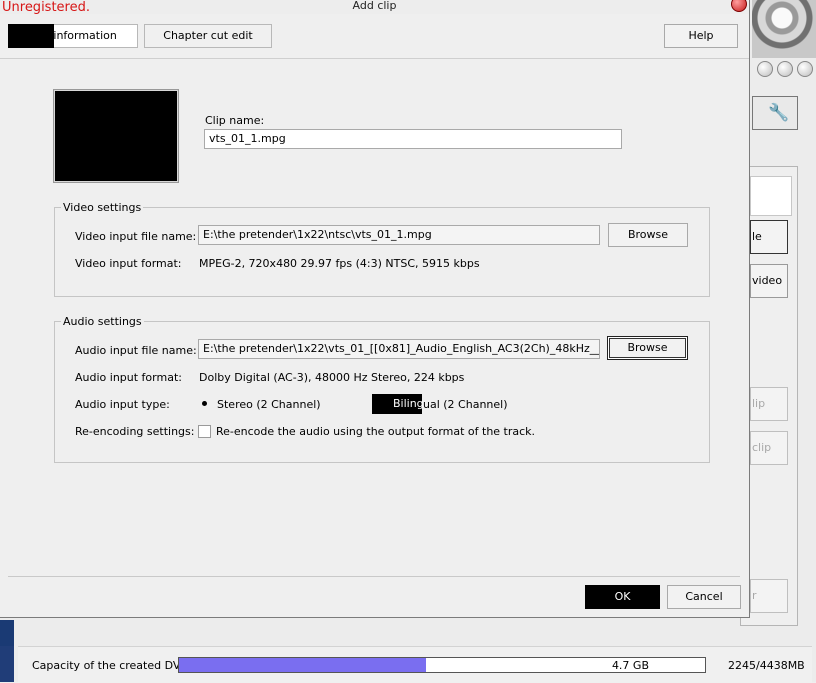 The image size is (816, 683). Describe the element at coordinates (374, 576) in the screenshot. I see `dialog-separator` at that location.